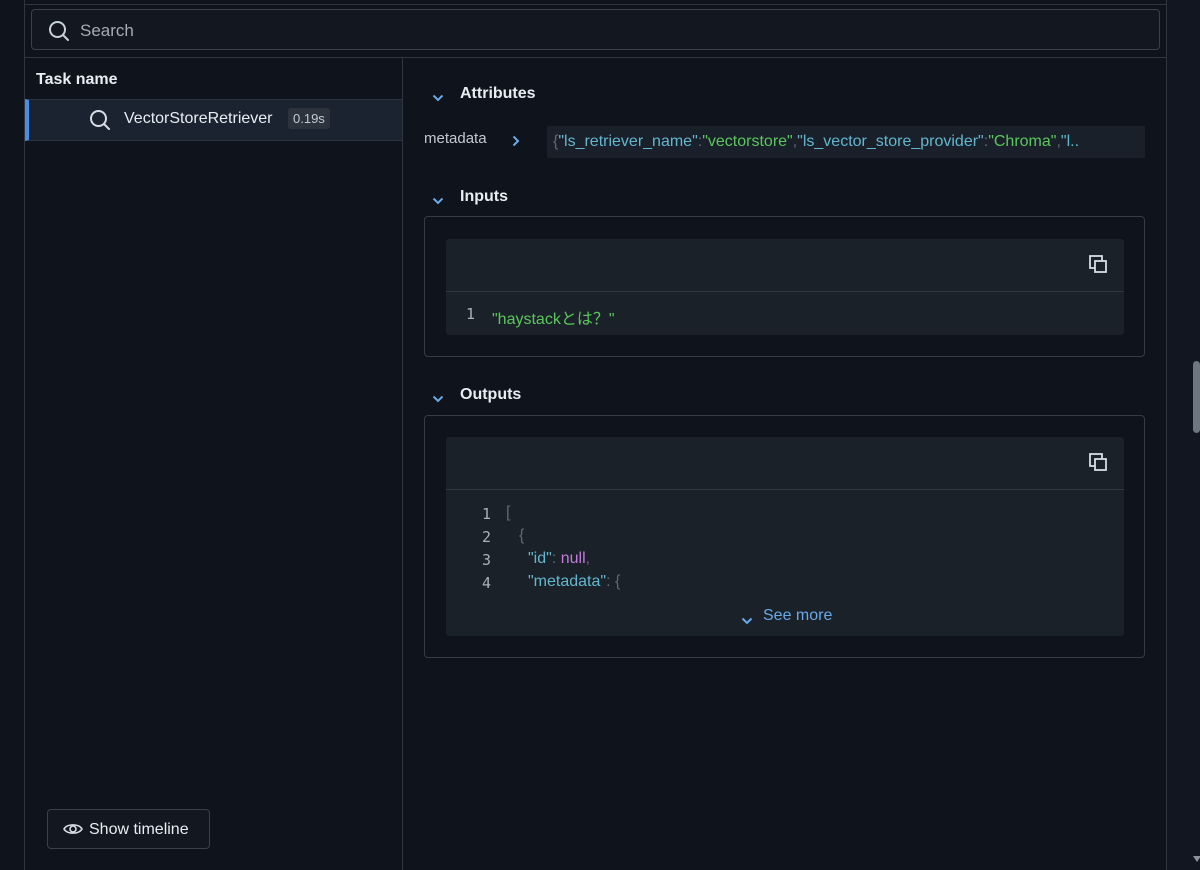 This screenshot has width=1200, height=870. Describe the element at coordinates (1022, 141) in the screenshot. I see `json-string: "Chroma"` at that location.